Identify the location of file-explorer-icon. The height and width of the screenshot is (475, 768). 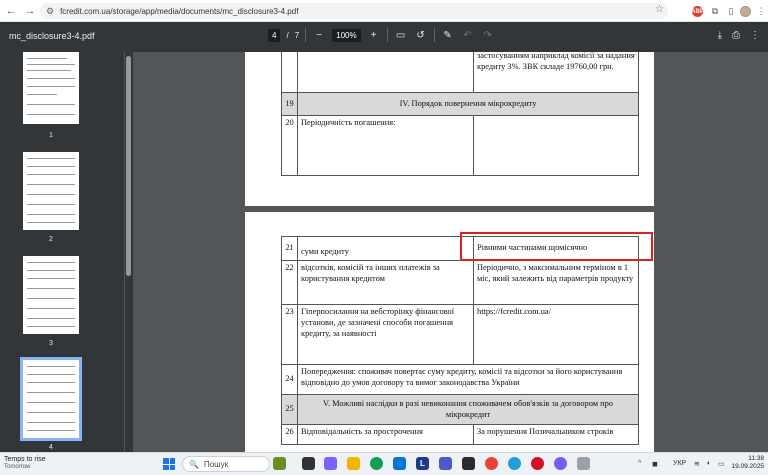
(353, 463).